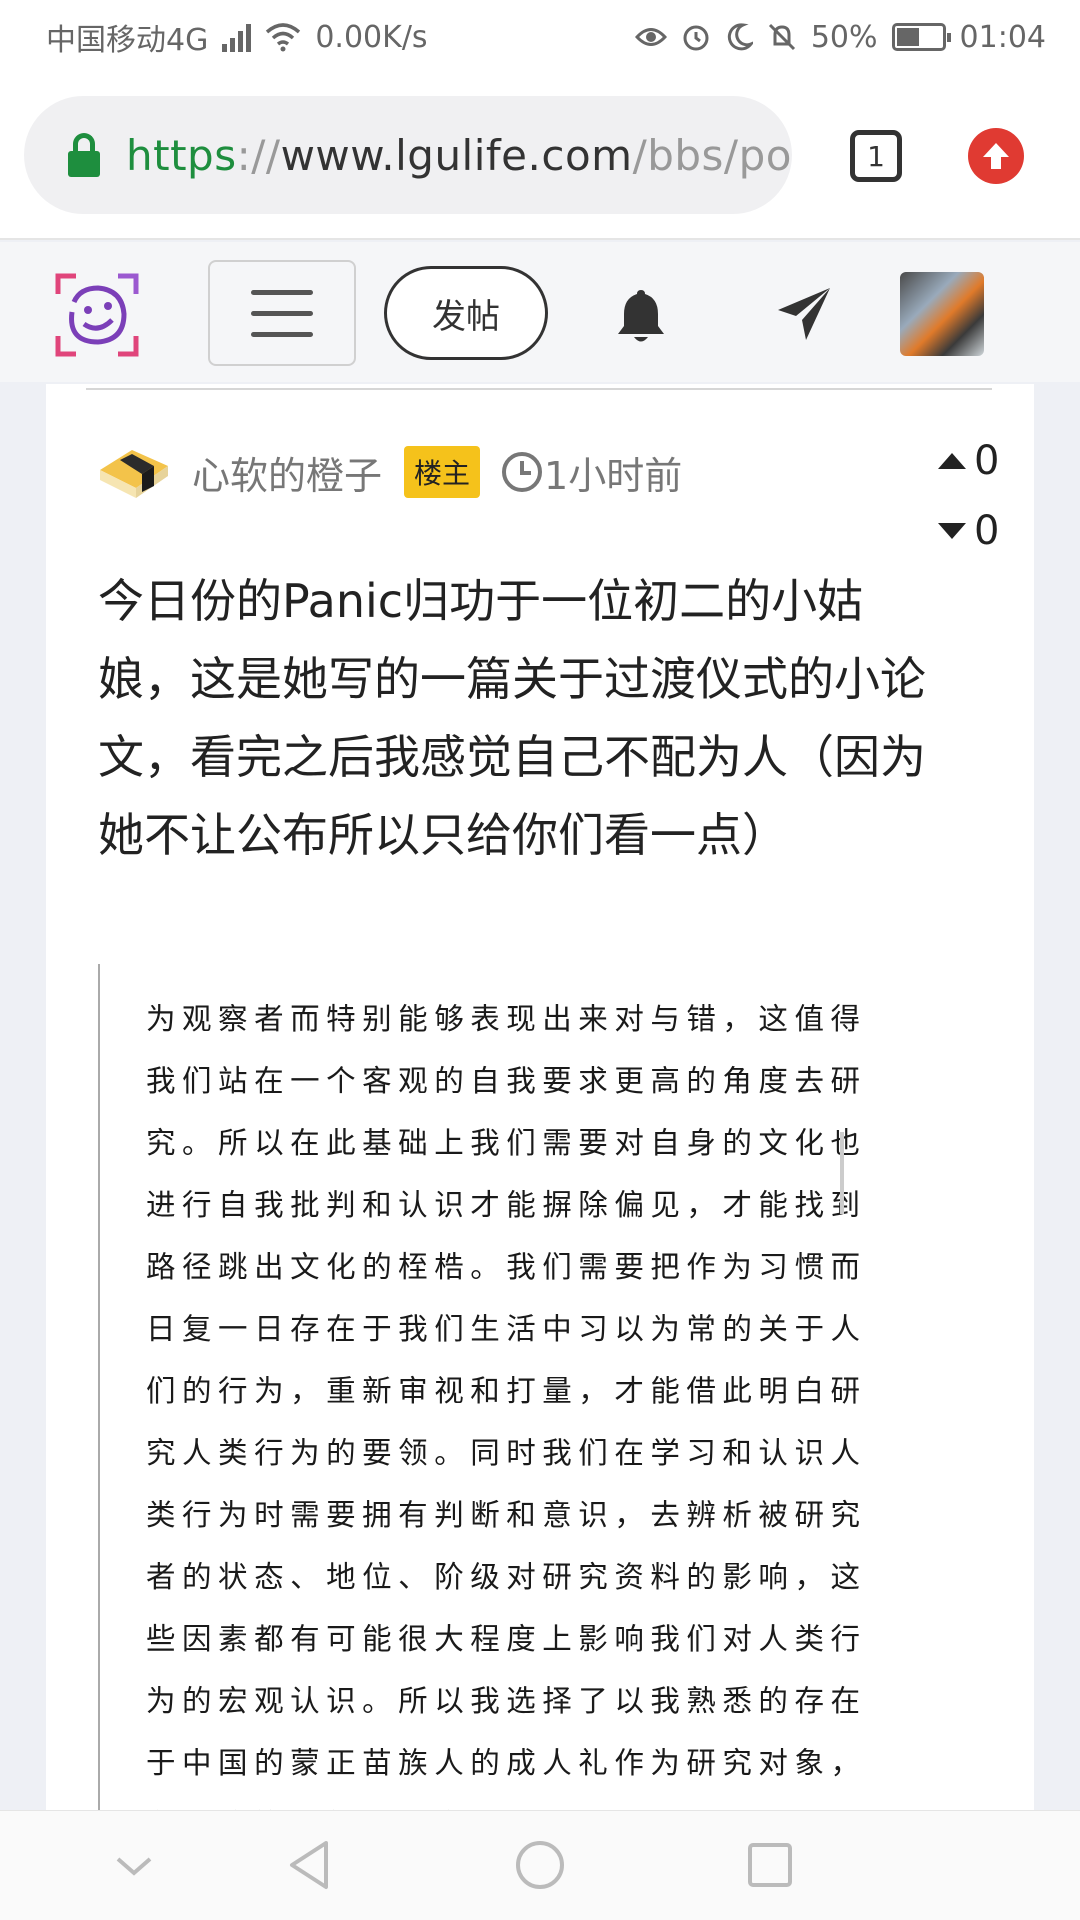  I want to click on menu-button, so click(282, 313).